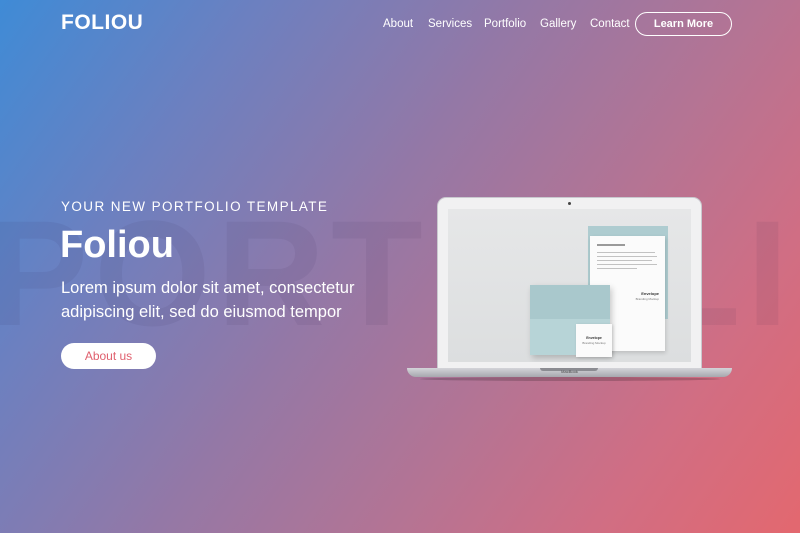  I want to click on nav-item-services: Services, so click(450, 24).